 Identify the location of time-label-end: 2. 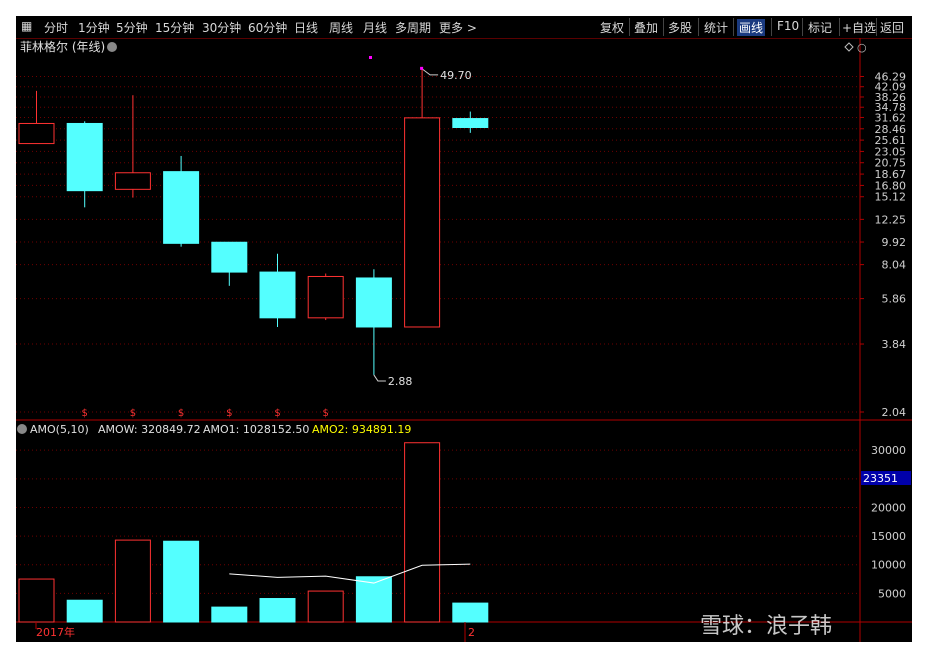
(471, 632).